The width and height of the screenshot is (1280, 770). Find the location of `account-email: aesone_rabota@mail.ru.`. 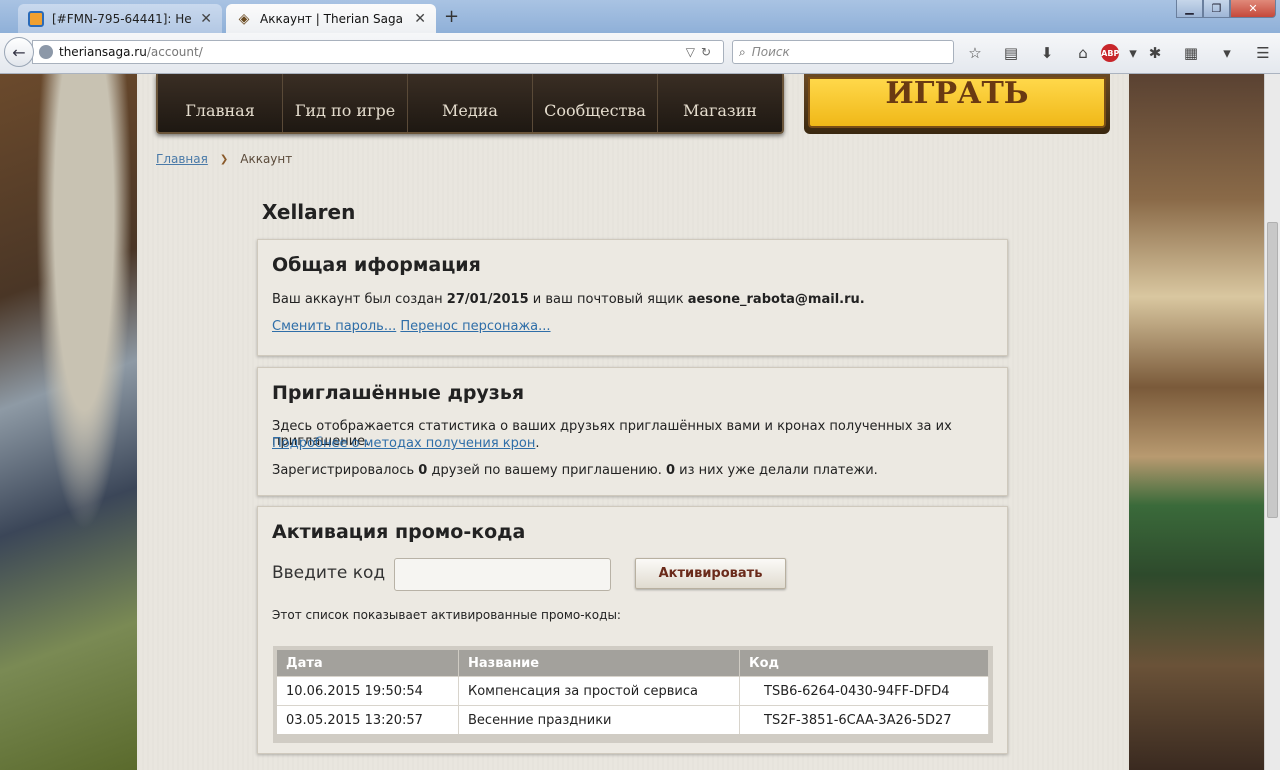

account-email: aesone_rabota@mail.ru. is located at coordinates (776, 299).